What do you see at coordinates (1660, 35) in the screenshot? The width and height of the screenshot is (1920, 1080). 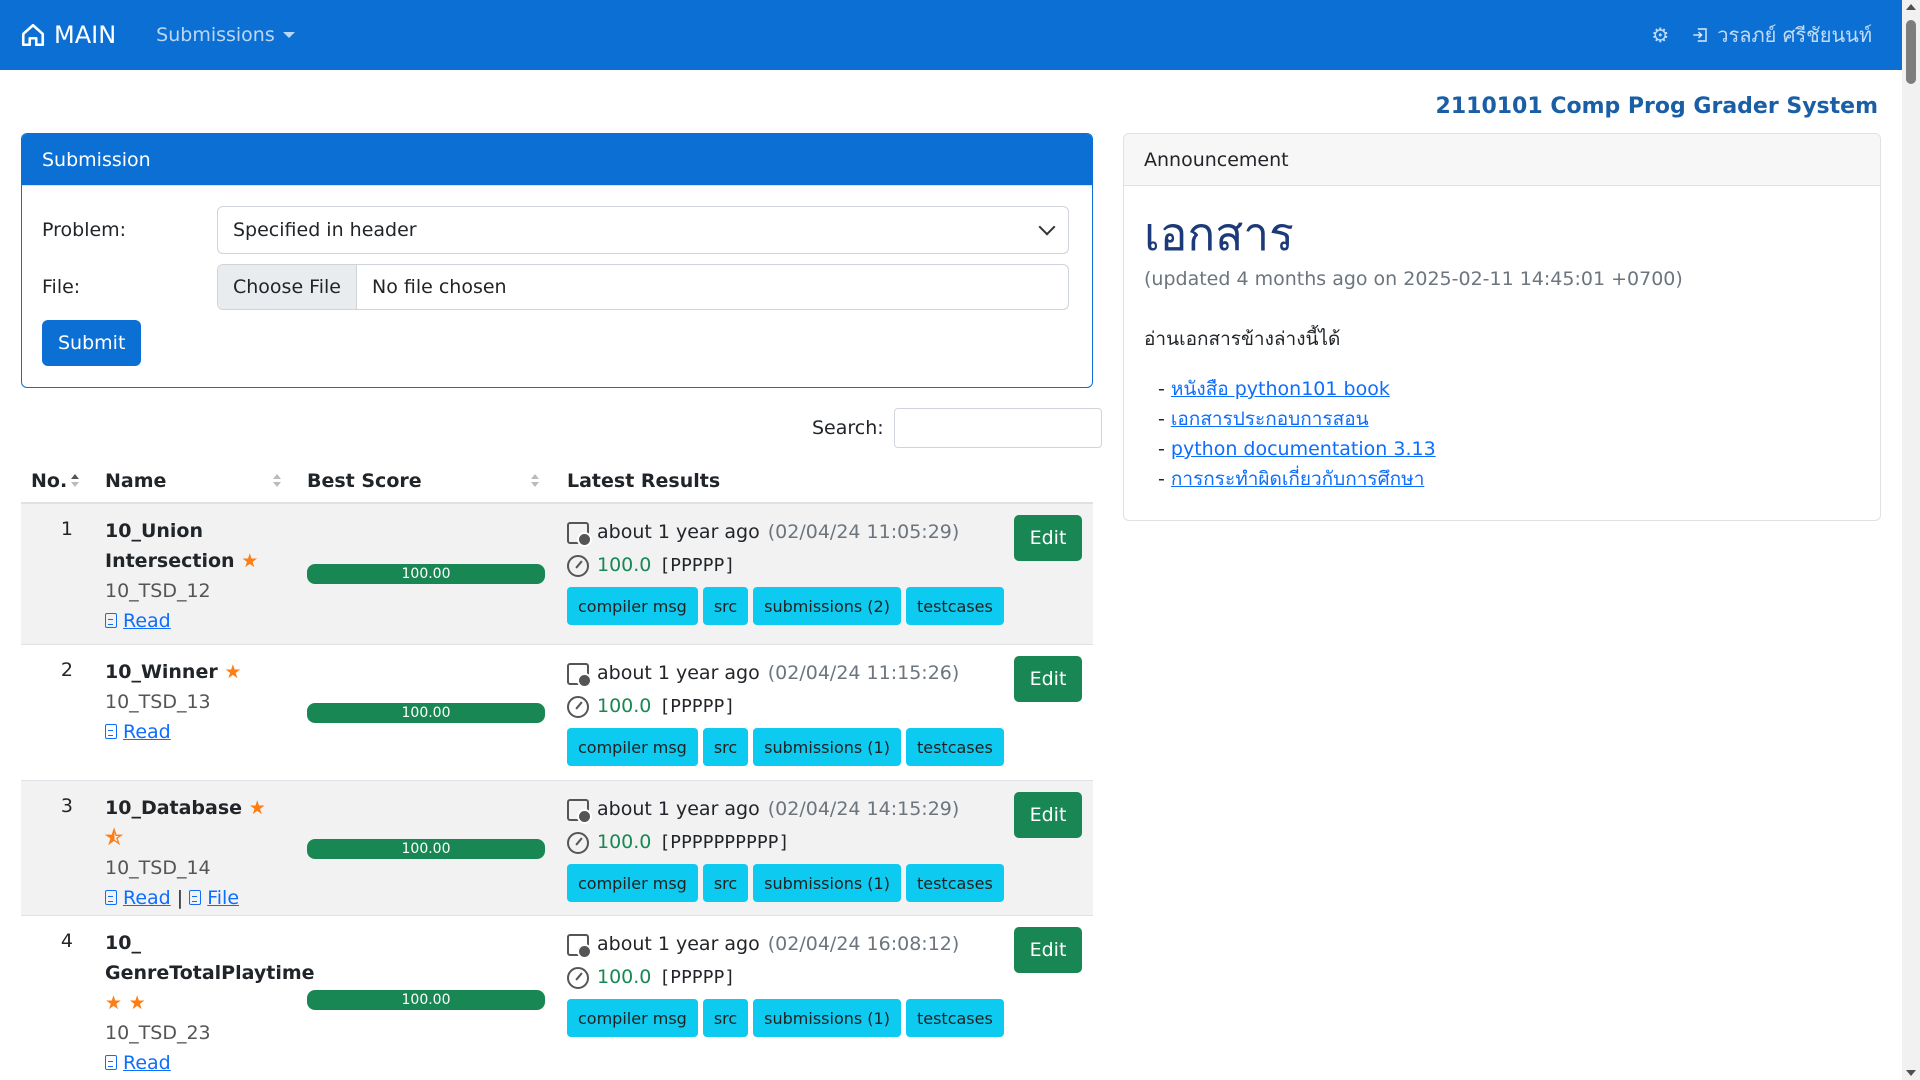 I see `gear-icon: ⚙` at bounding box center [1660, 35].